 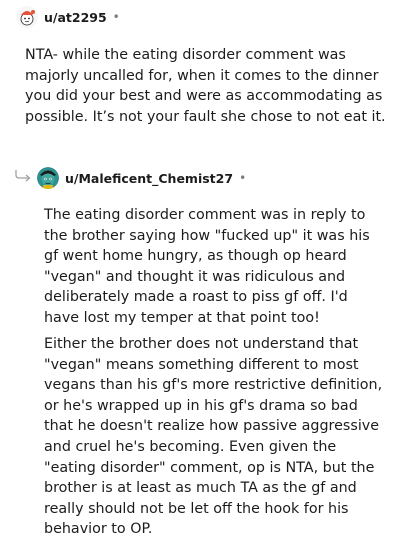 I want to click on top-comment-header: u/at2295 •, so click(x=68, y=17).